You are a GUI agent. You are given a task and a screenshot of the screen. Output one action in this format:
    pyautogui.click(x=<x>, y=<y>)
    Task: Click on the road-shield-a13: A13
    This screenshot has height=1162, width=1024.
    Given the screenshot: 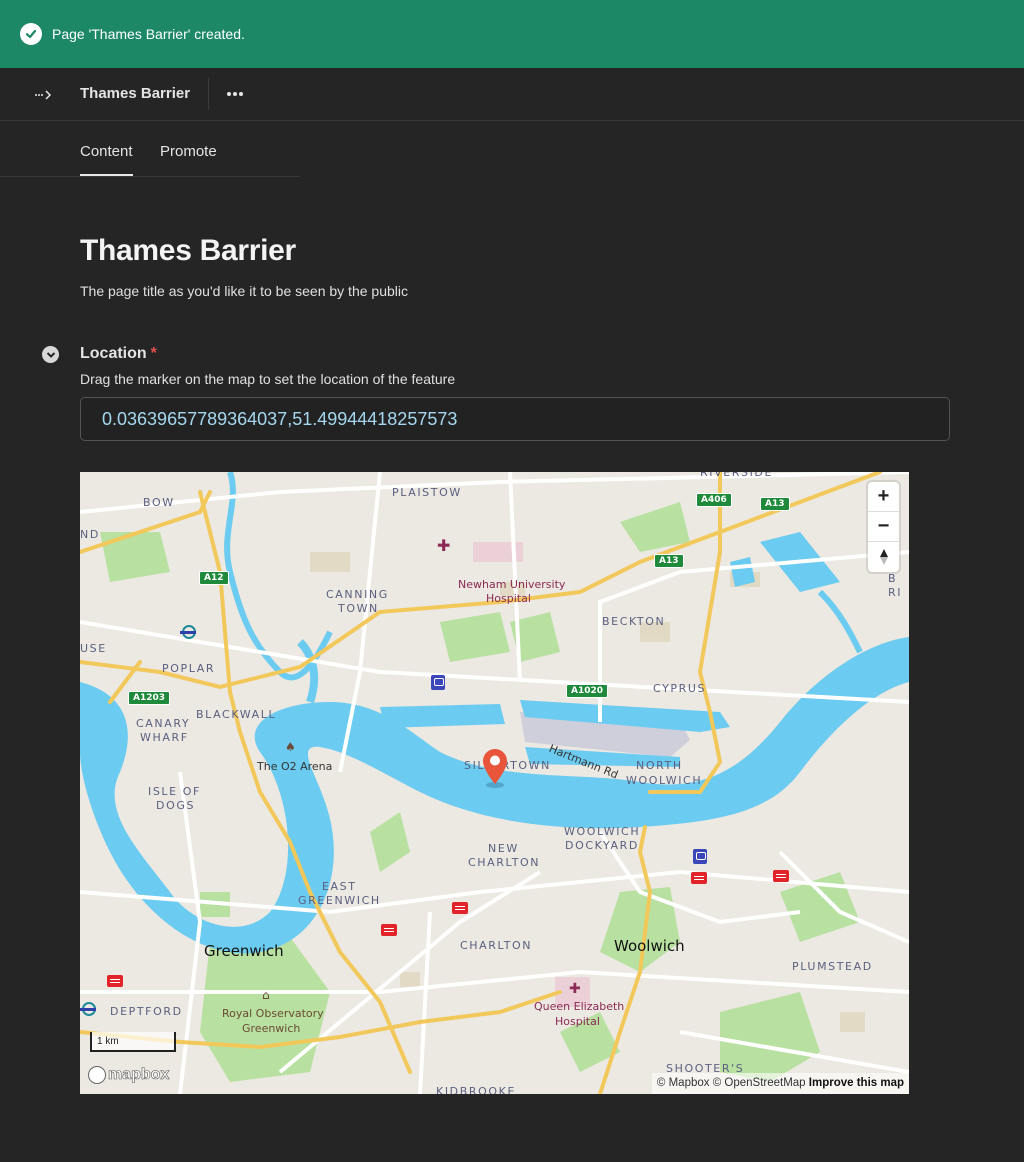 What is the action you would take?
    pyautogui.click(x=669, y=561)
    